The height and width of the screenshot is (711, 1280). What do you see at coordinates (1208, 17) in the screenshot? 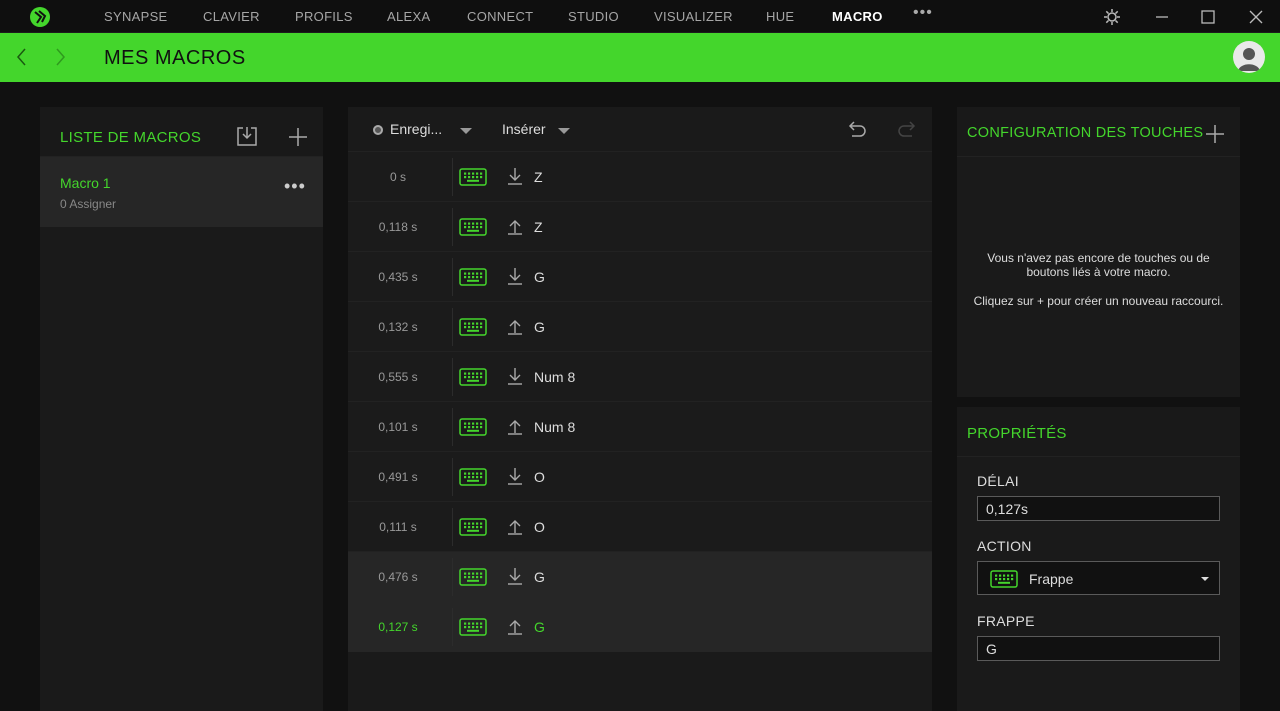
I see `maximize-icon` at bounding box center [1208, 17].